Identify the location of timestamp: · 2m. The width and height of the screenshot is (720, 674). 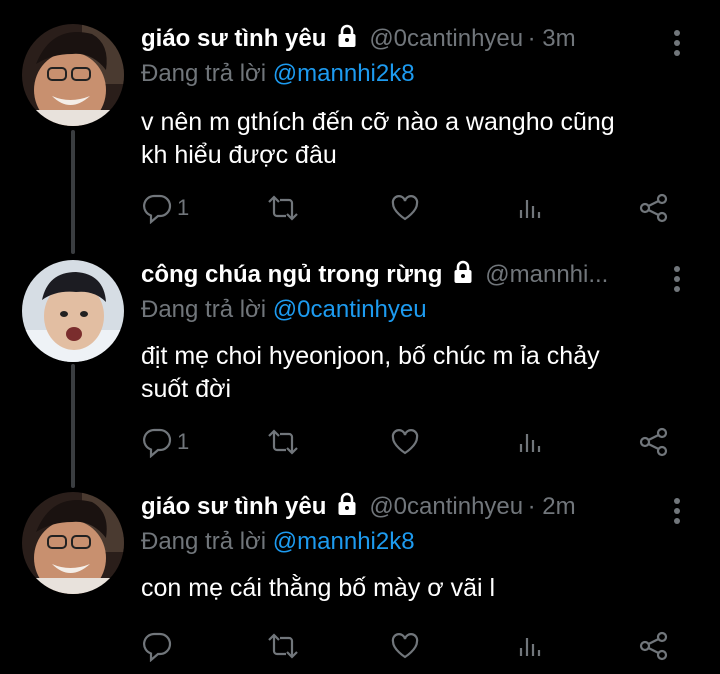
(552, 506).